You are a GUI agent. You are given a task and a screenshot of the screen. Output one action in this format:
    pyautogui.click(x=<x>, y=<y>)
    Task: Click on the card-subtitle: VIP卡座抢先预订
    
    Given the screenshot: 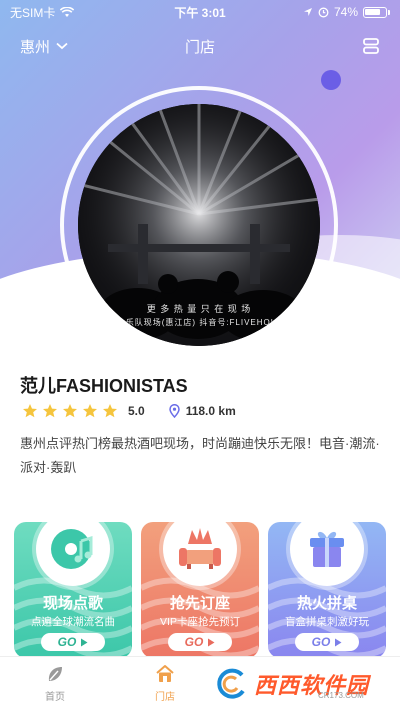 What is the action you would take?
    pyautogui.click(x=200, y=622)
    